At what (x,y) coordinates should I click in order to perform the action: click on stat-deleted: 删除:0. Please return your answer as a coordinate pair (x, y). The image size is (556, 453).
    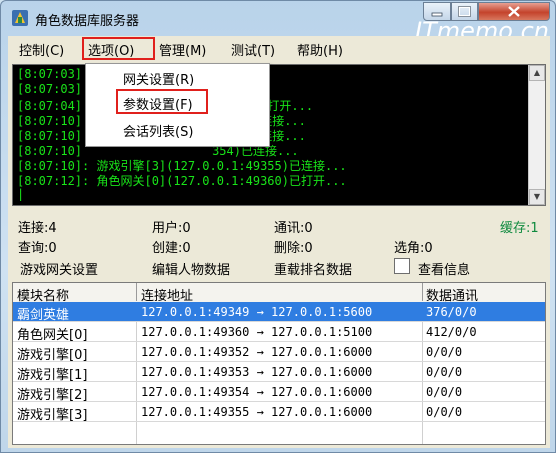
    Looking at the image, I should click on (293, 248).